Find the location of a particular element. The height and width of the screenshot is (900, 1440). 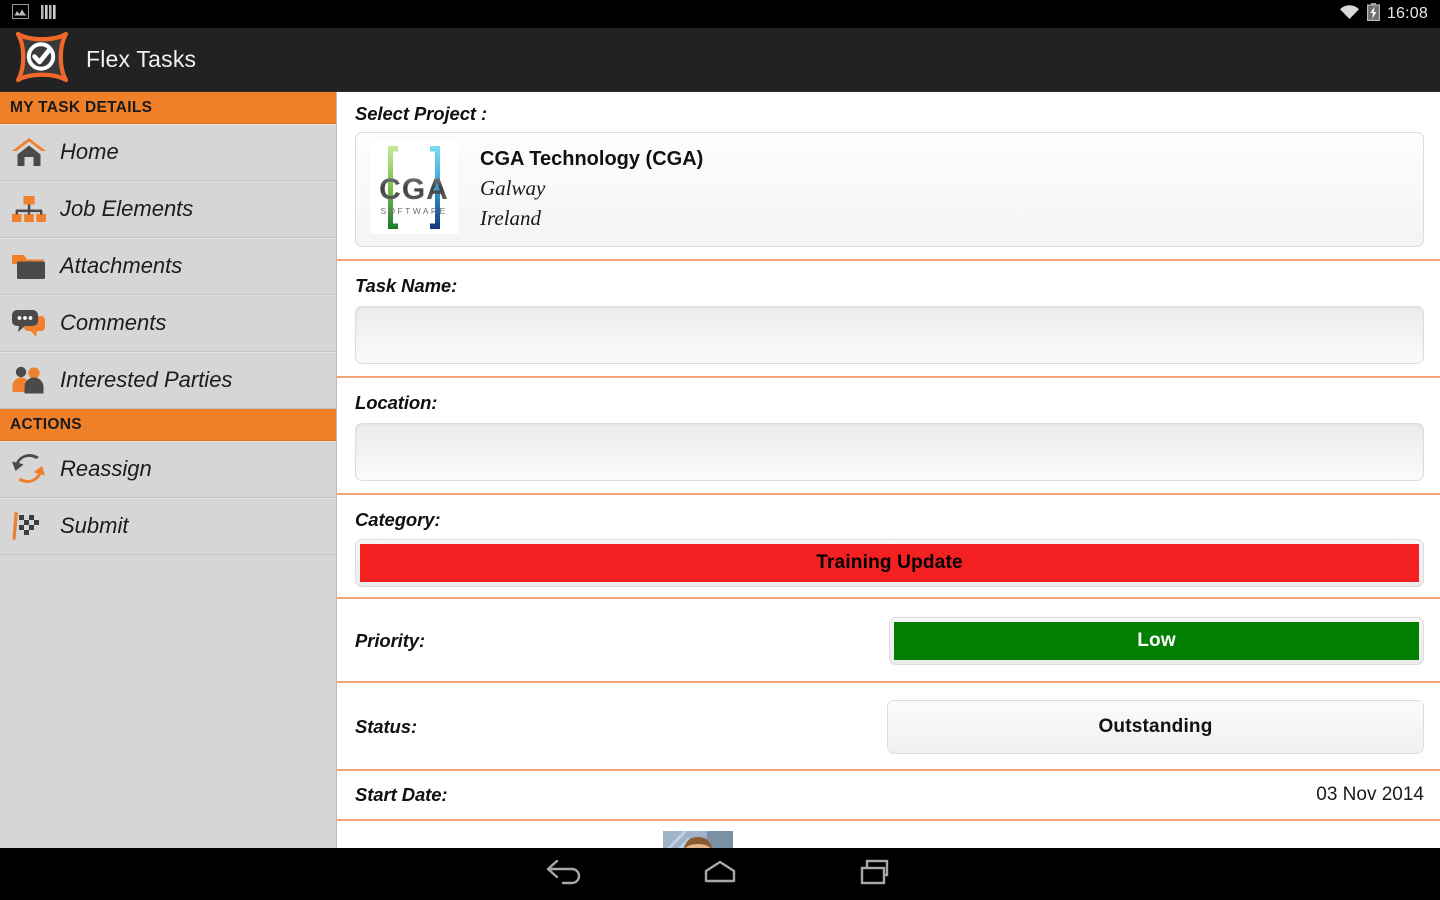

sidebar-item-comments: Comments is located at coordinates (168, 323).